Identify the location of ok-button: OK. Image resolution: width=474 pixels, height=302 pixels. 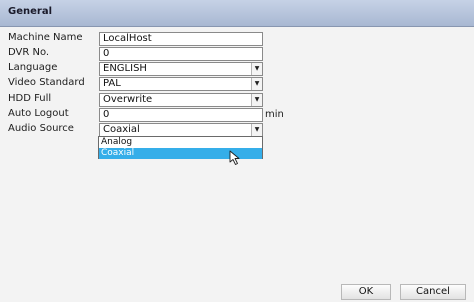
(366, 292).